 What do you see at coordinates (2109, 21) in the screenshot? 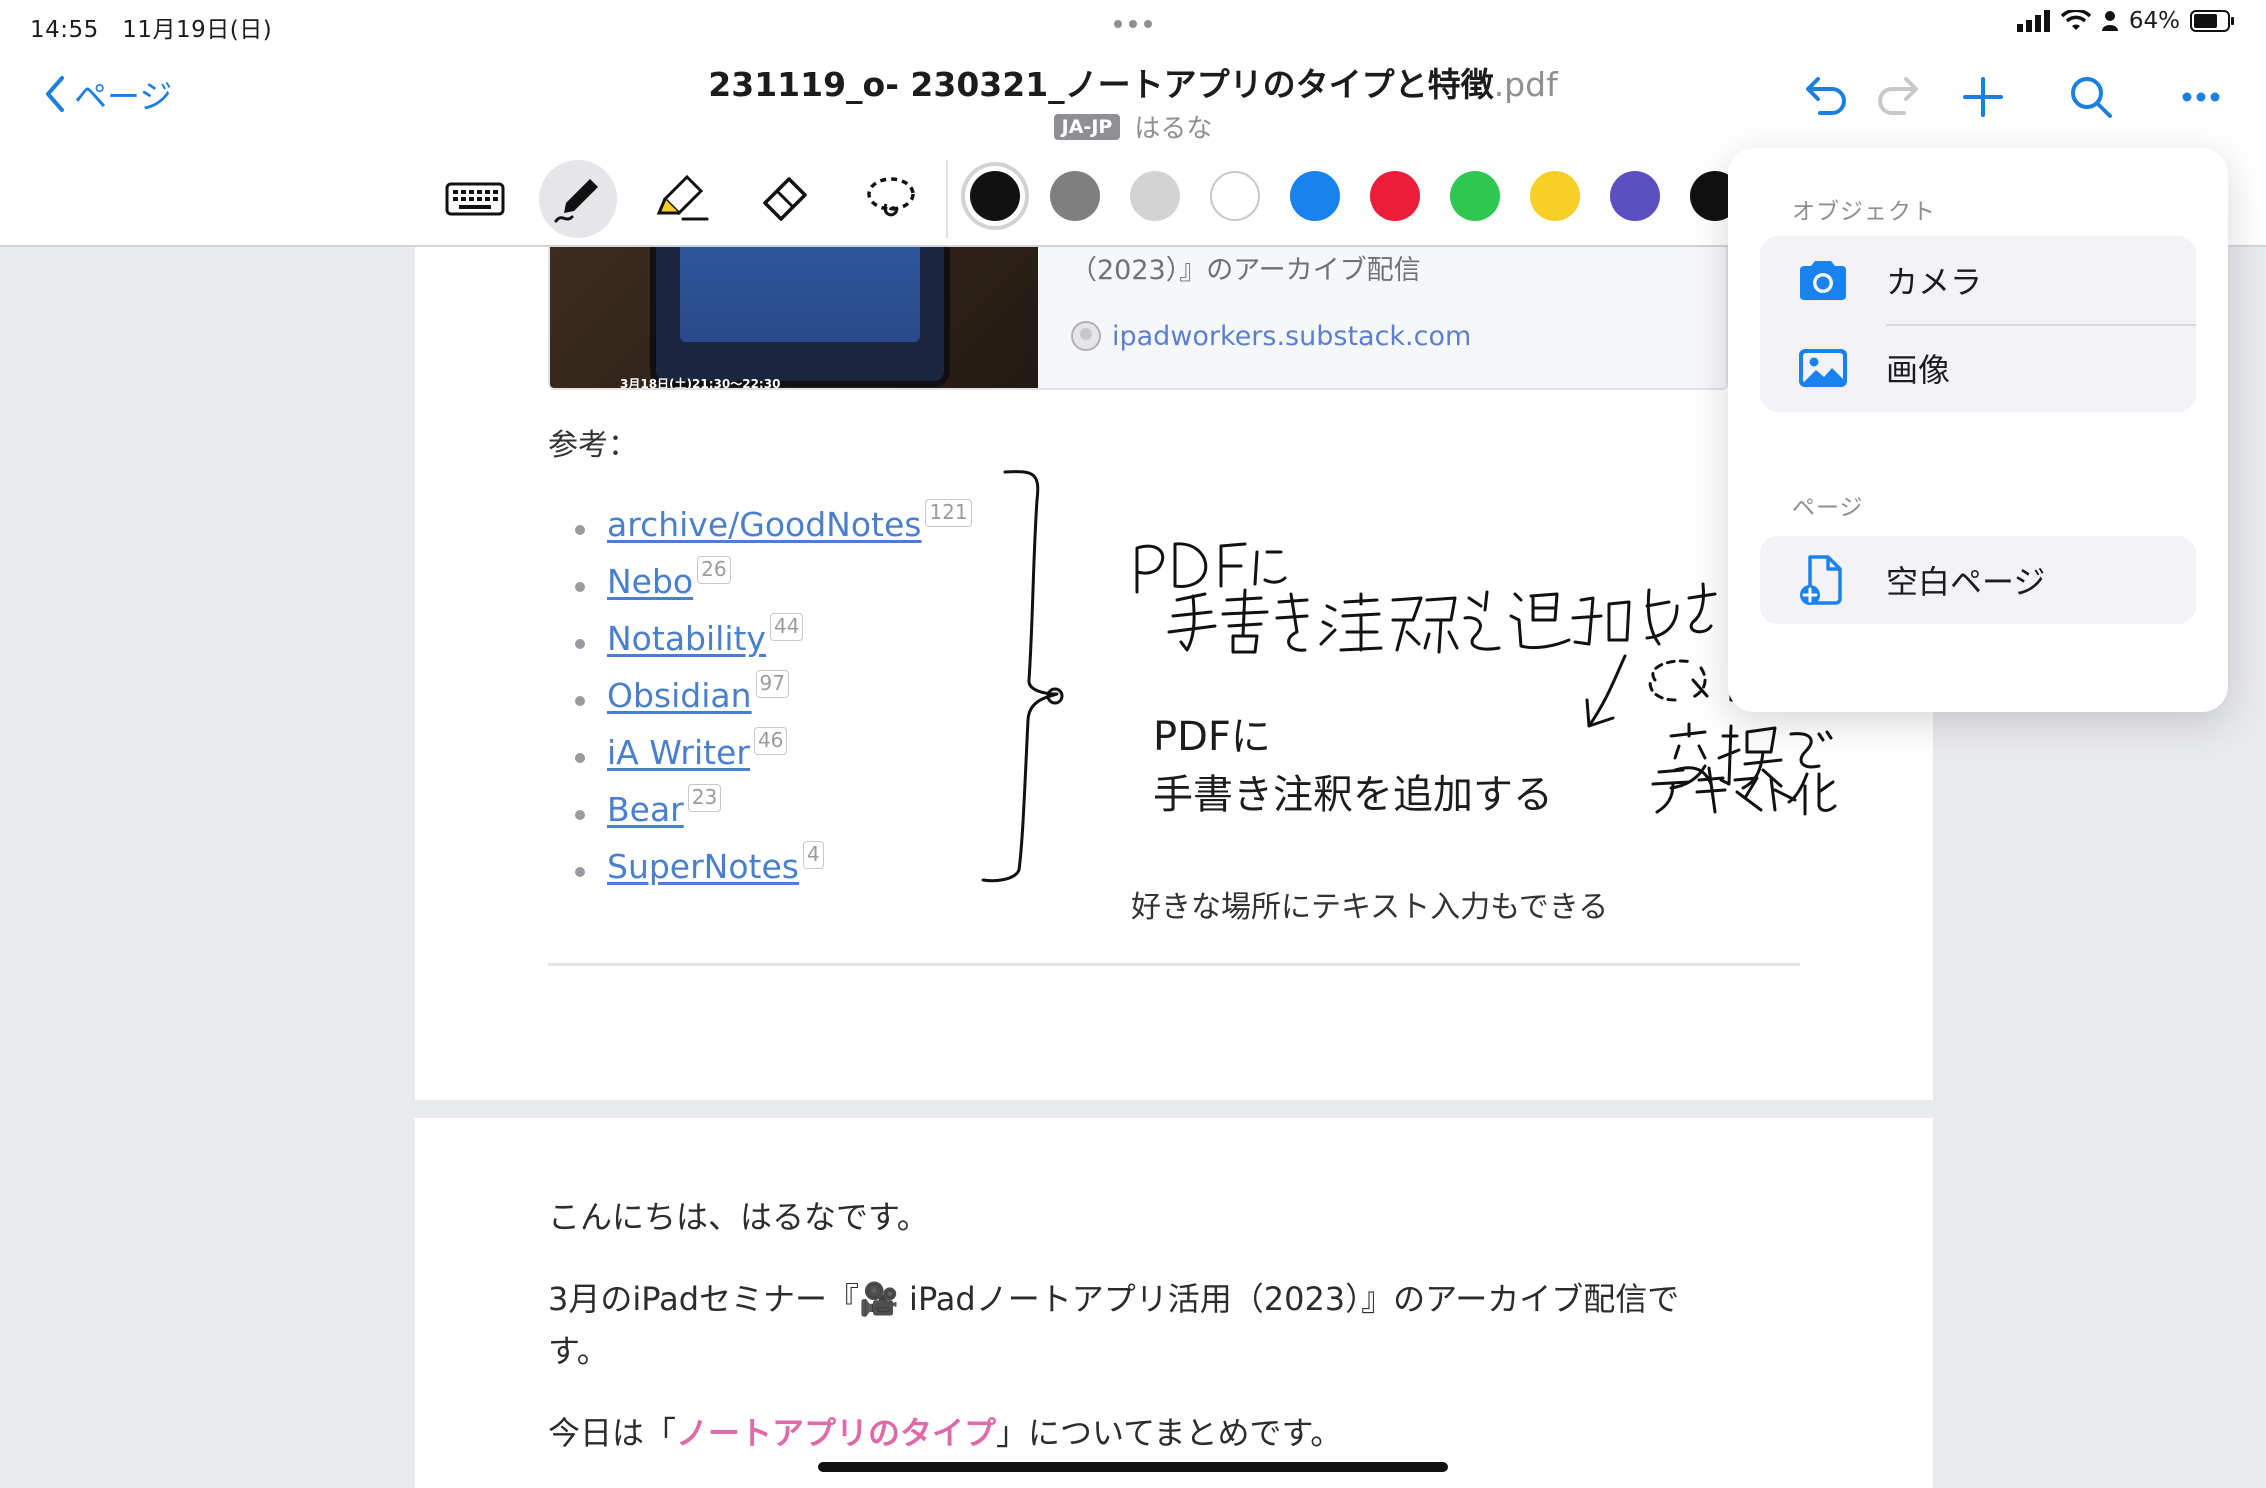
I see `person-icon` at bounding box center [2109, 21].